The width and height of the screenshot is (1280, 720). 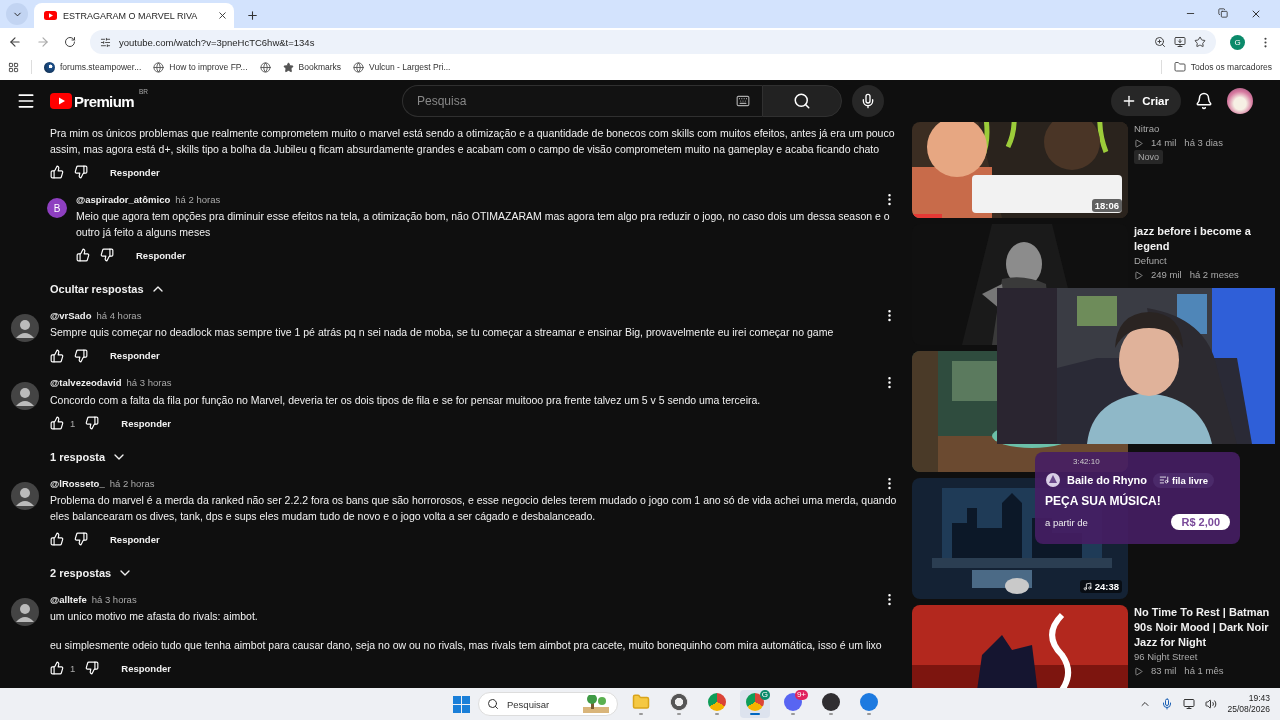 I want to click on comment-author: @alltefe, so click(x=68, y=599).